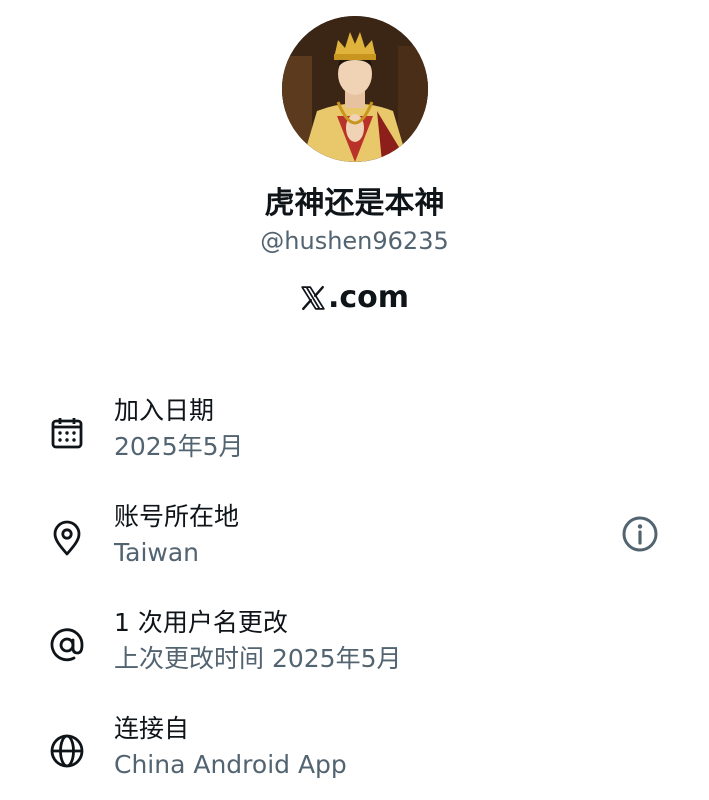  What do you see at coordinates (177, 516) in the screenshot?
I see `account-location-label: 账号所在地` at bounding box center [177, 516].